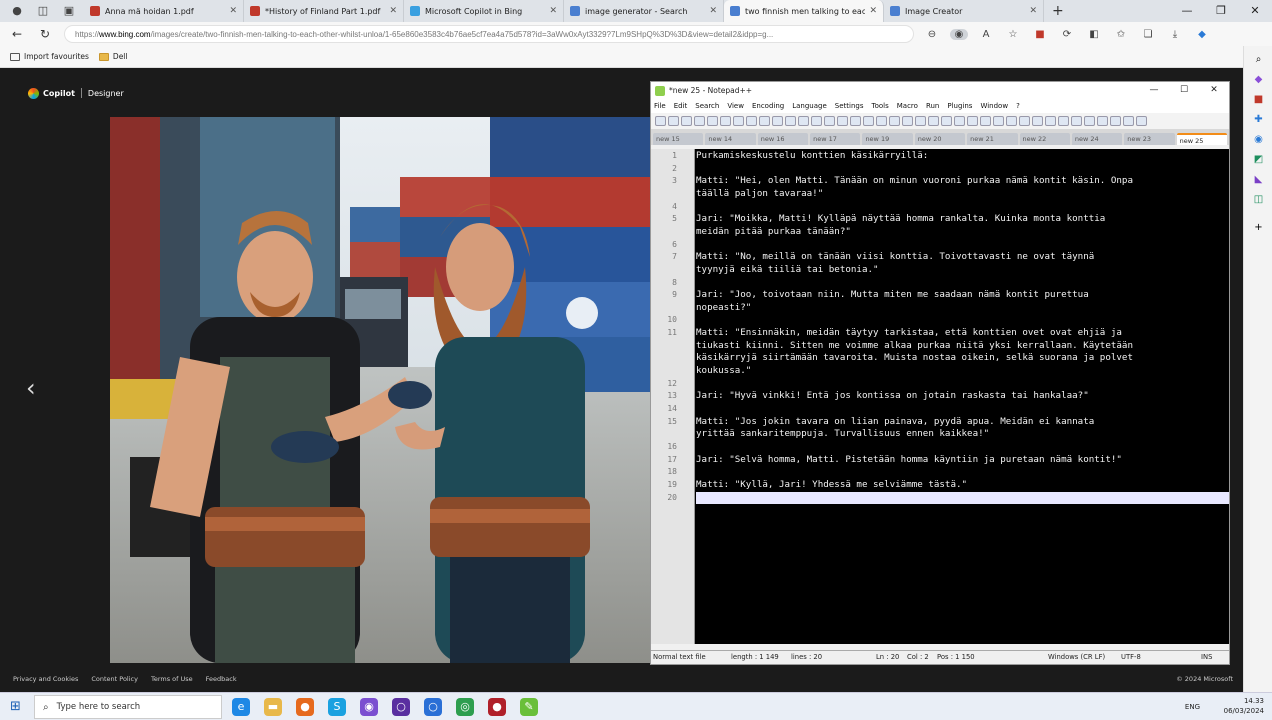  Describe the element at coordinates (783, 139) in the screenshot. I see `doc-tab: new 16` at that location.